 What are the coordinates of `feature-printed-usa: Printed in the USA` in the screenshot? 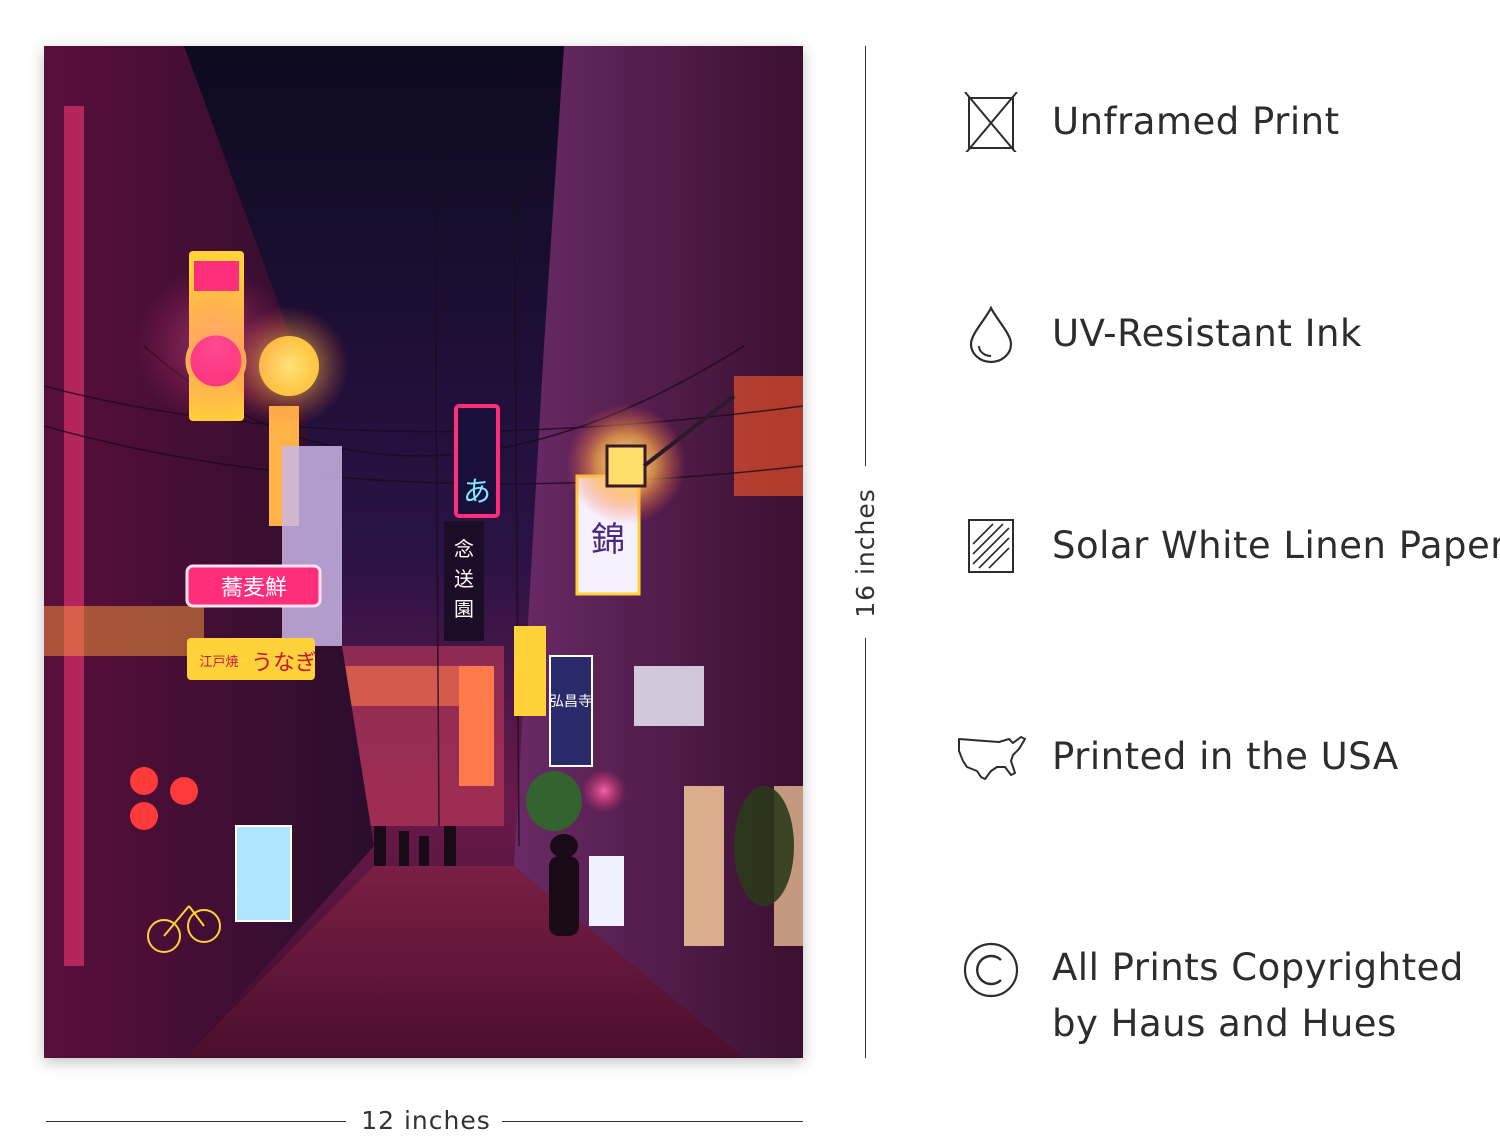 It's located at (1227, 757).